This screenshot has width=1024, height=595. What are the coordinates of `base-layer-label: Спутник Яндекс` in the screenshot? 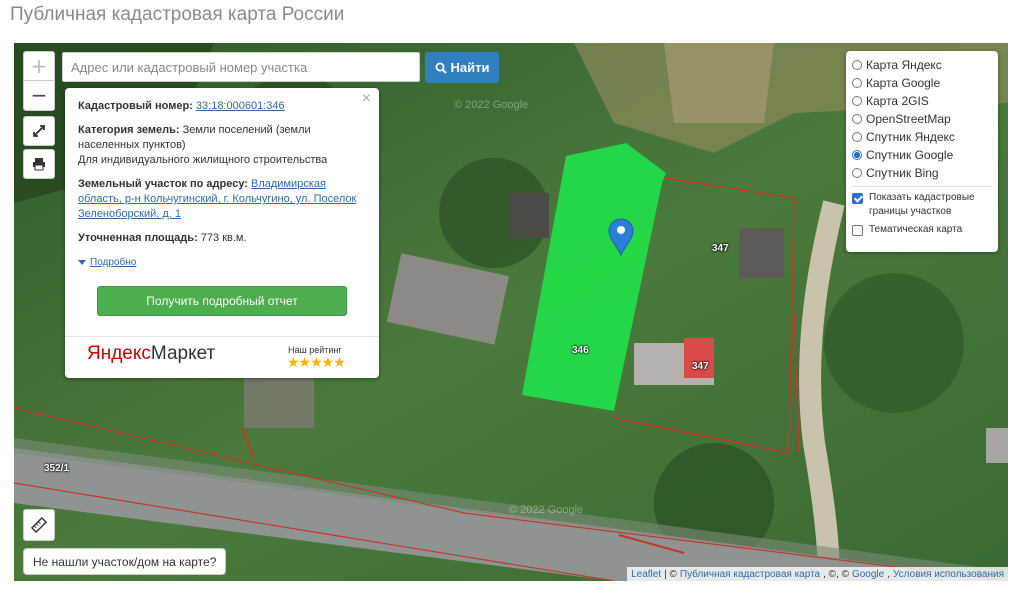 It's located at (910, 137).